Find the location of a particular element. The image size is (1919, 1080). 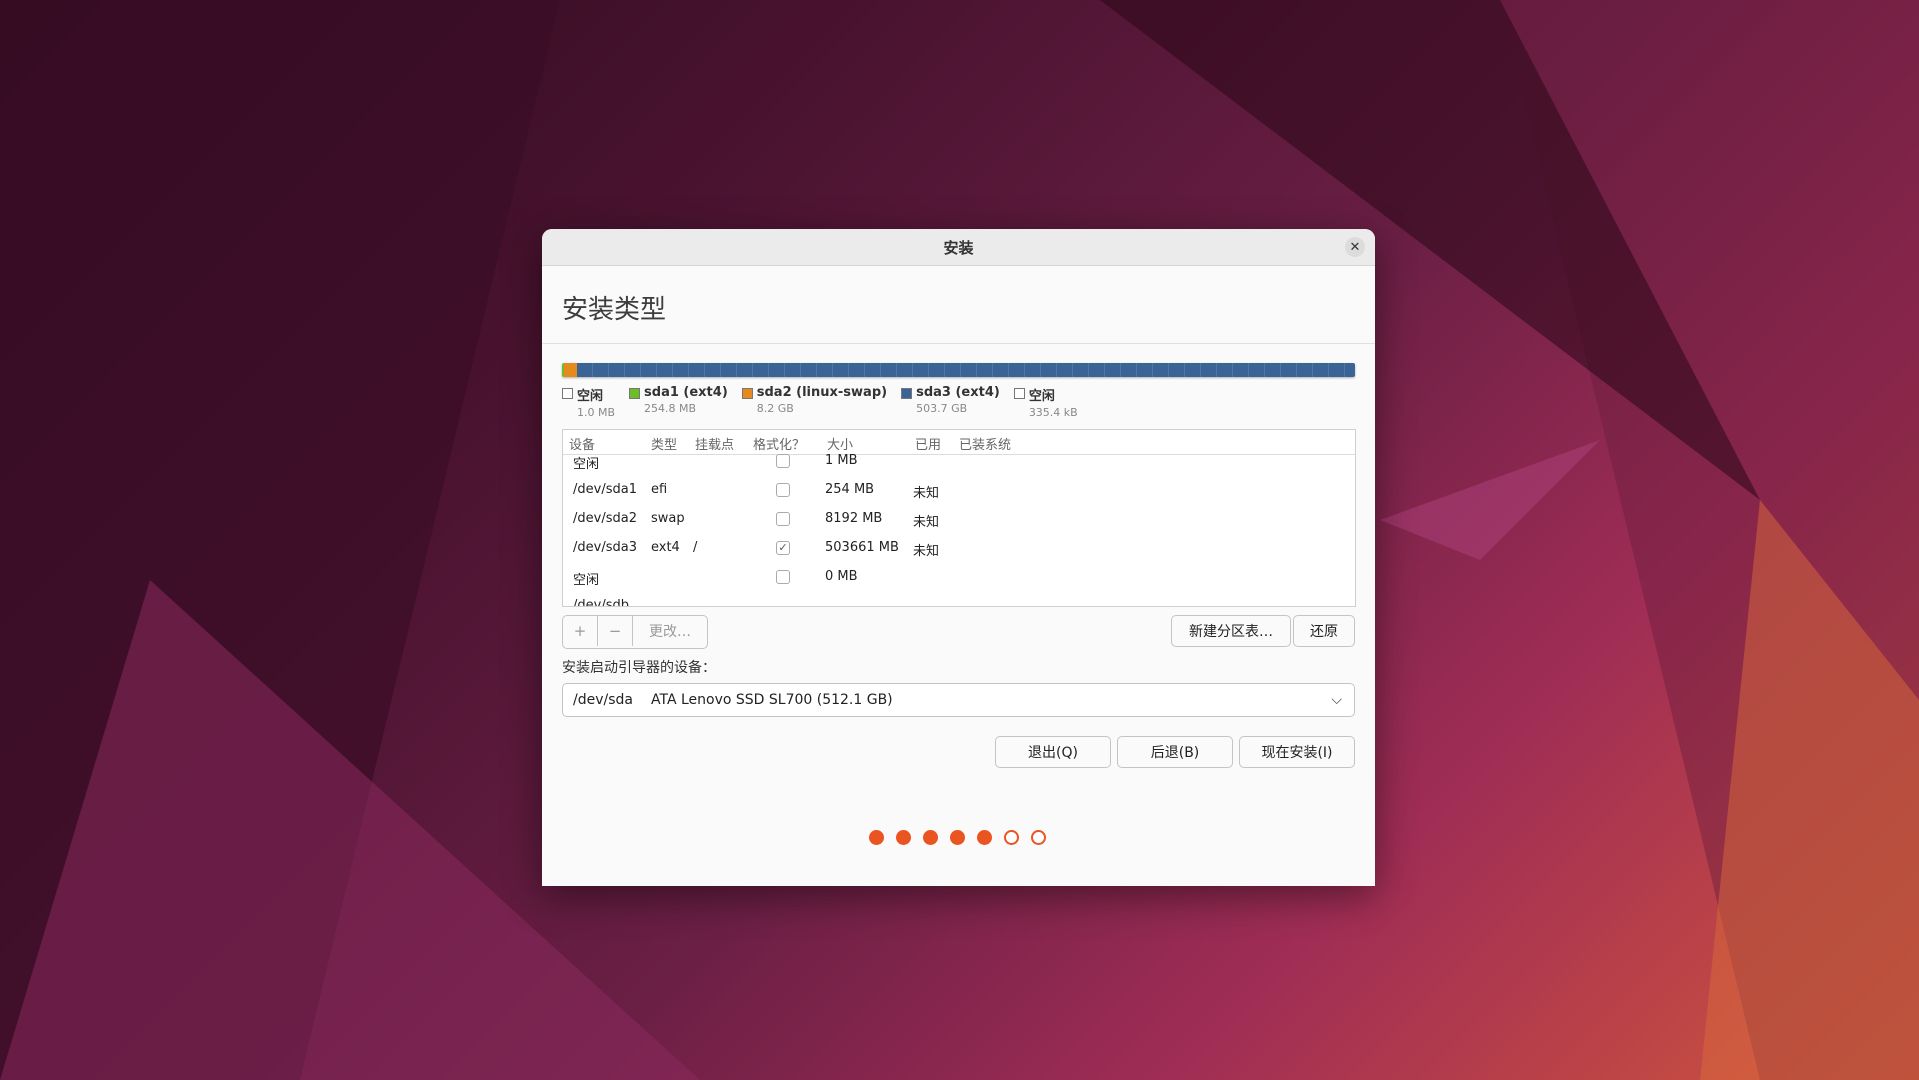

legend-item: sda3 (ext4) 503.7 GB is located at coordinates (950, 402).